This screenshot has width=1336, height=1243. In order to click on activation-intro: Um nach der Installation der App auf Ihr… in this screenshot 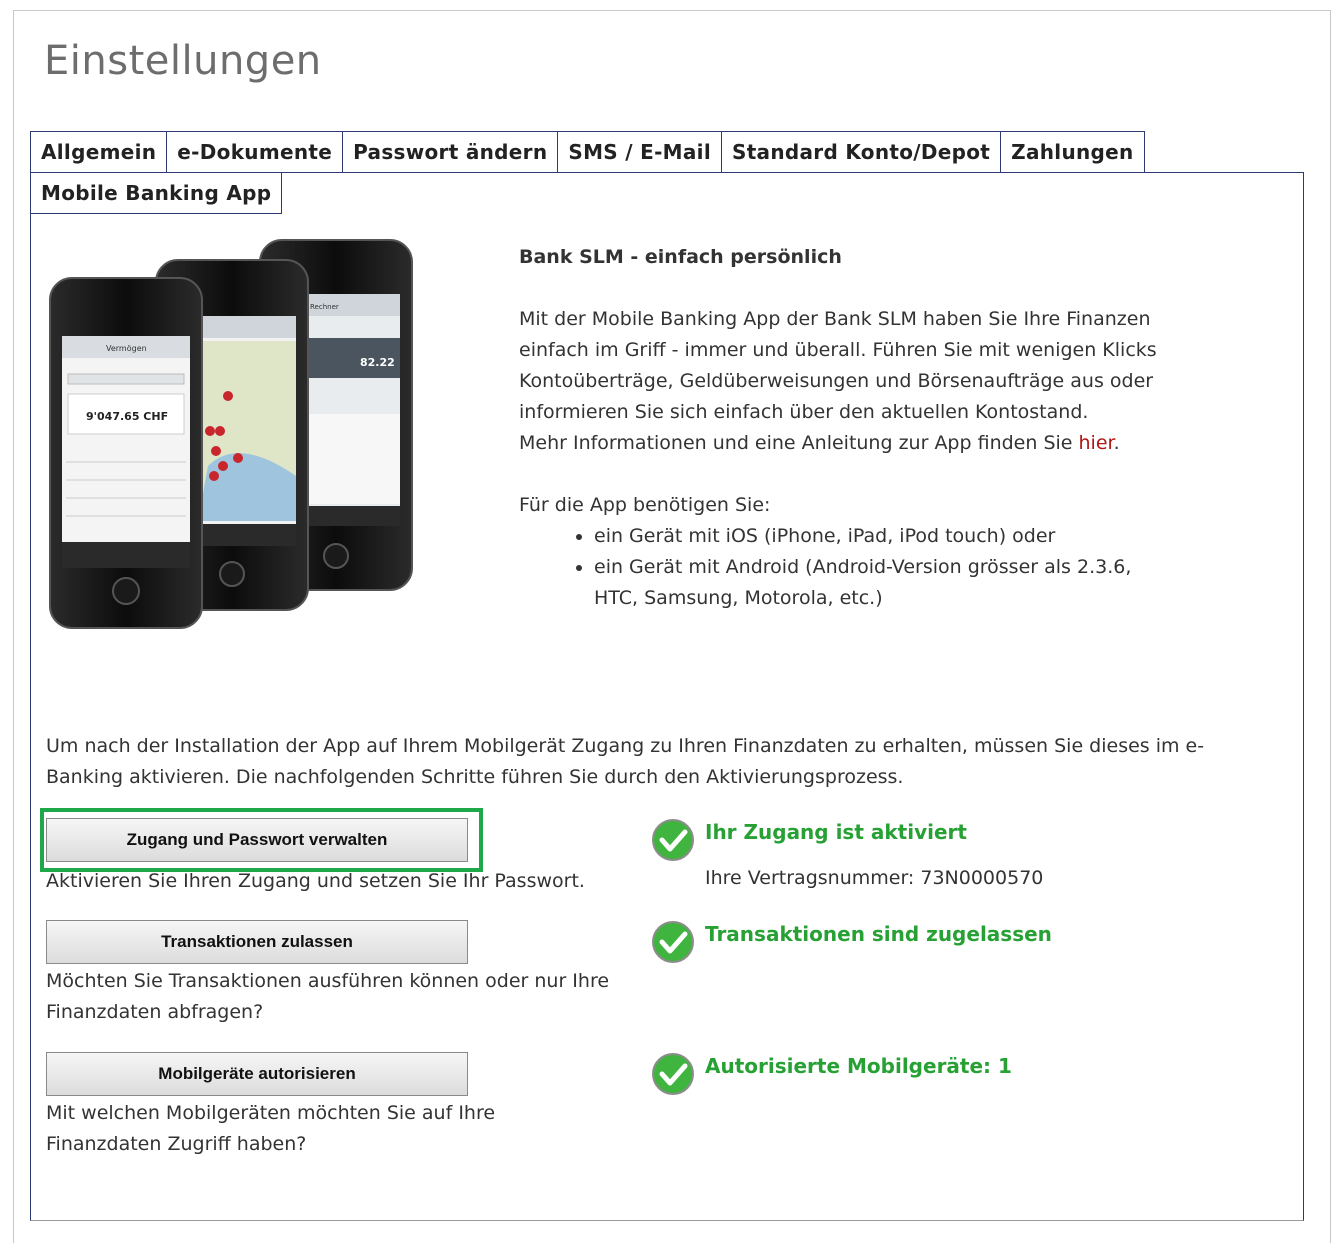, I will do `click(625, 761)`.